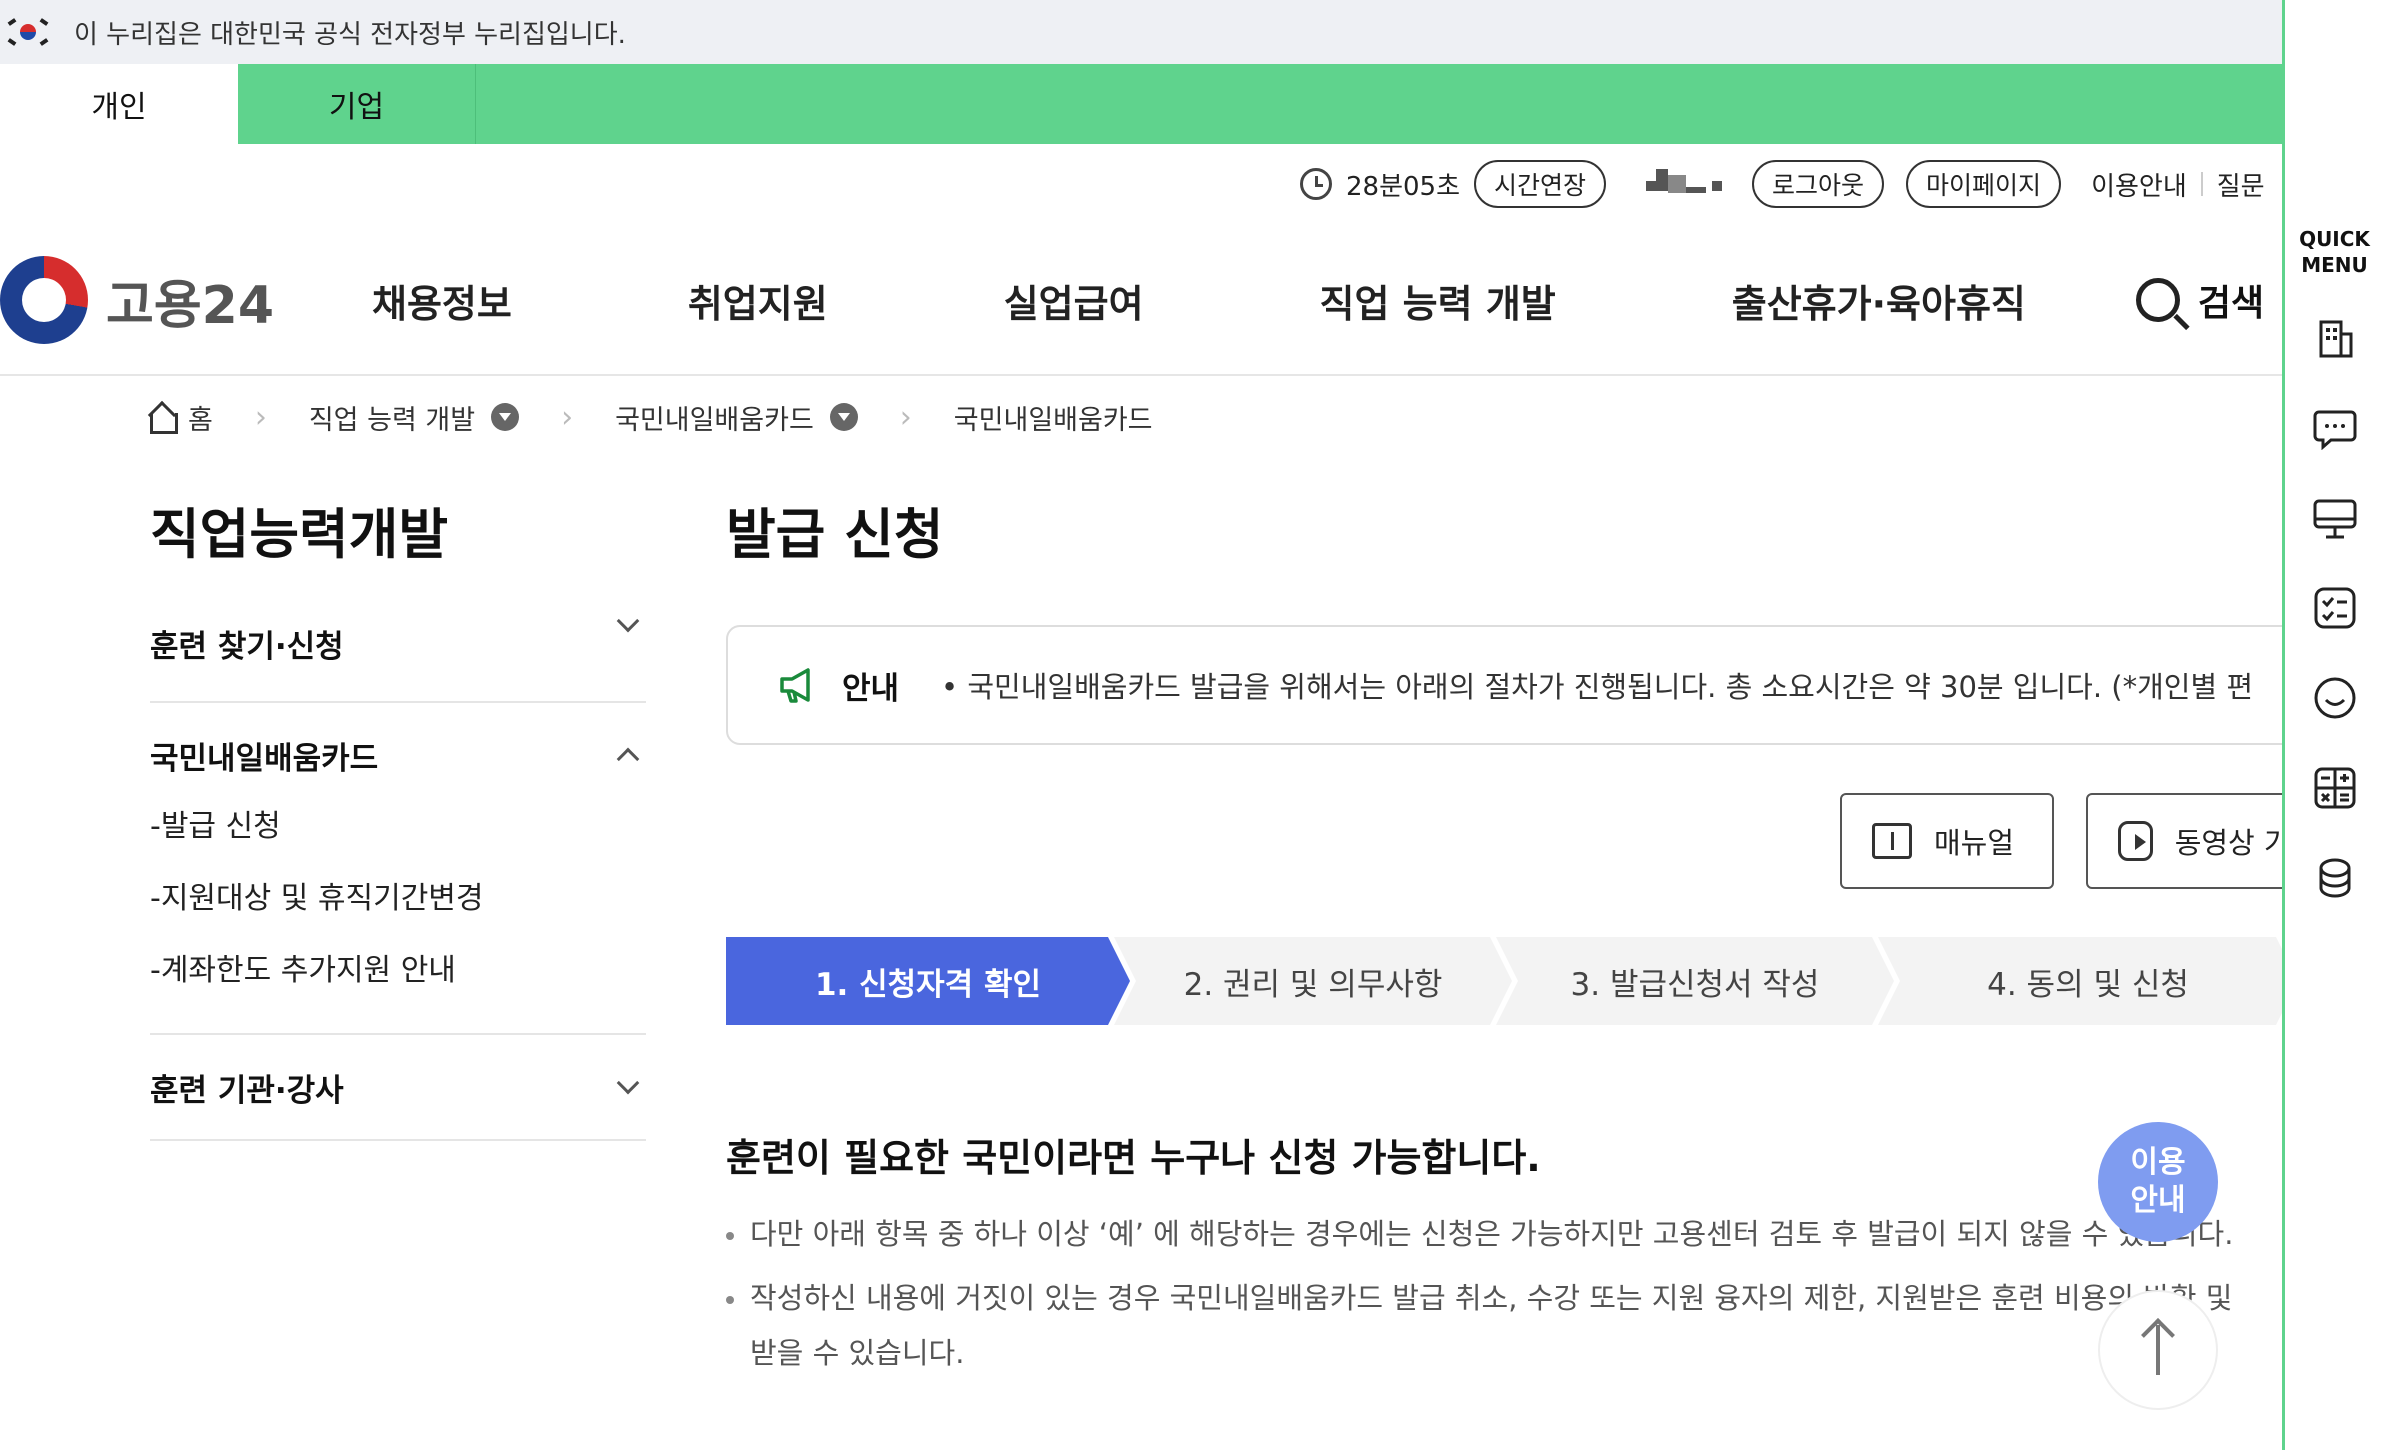  I want to click on quick-menu-title-line: QUICK, so click(2334, 239).